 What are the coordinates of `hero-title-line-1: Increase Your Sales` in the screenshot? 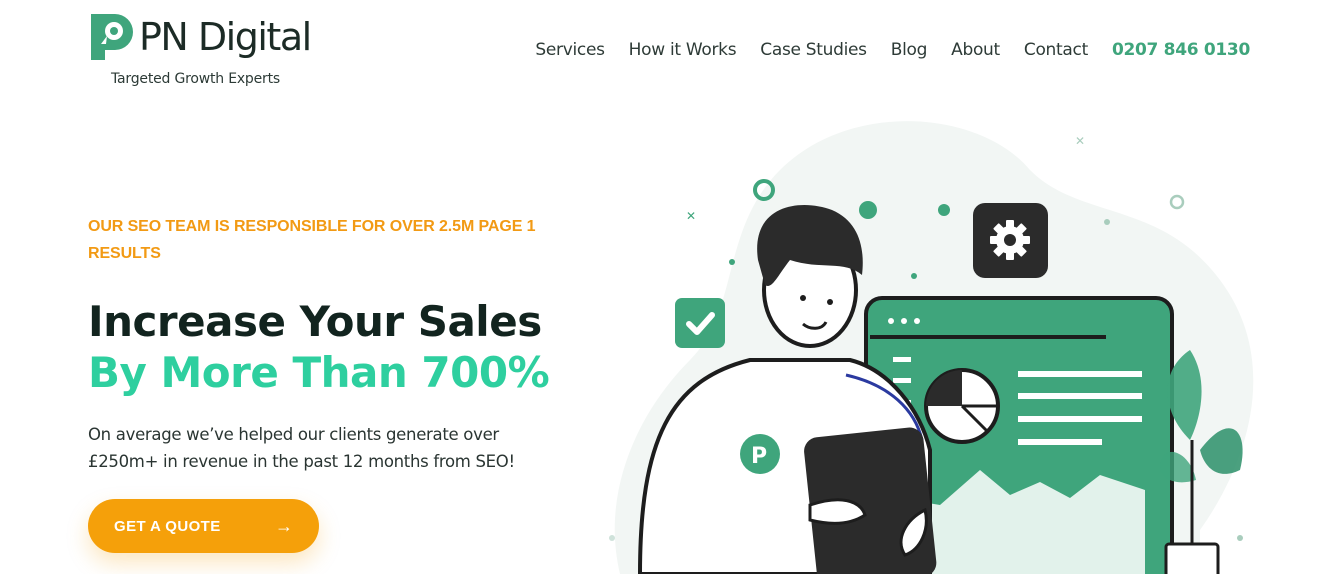 It's located at (315, 321).